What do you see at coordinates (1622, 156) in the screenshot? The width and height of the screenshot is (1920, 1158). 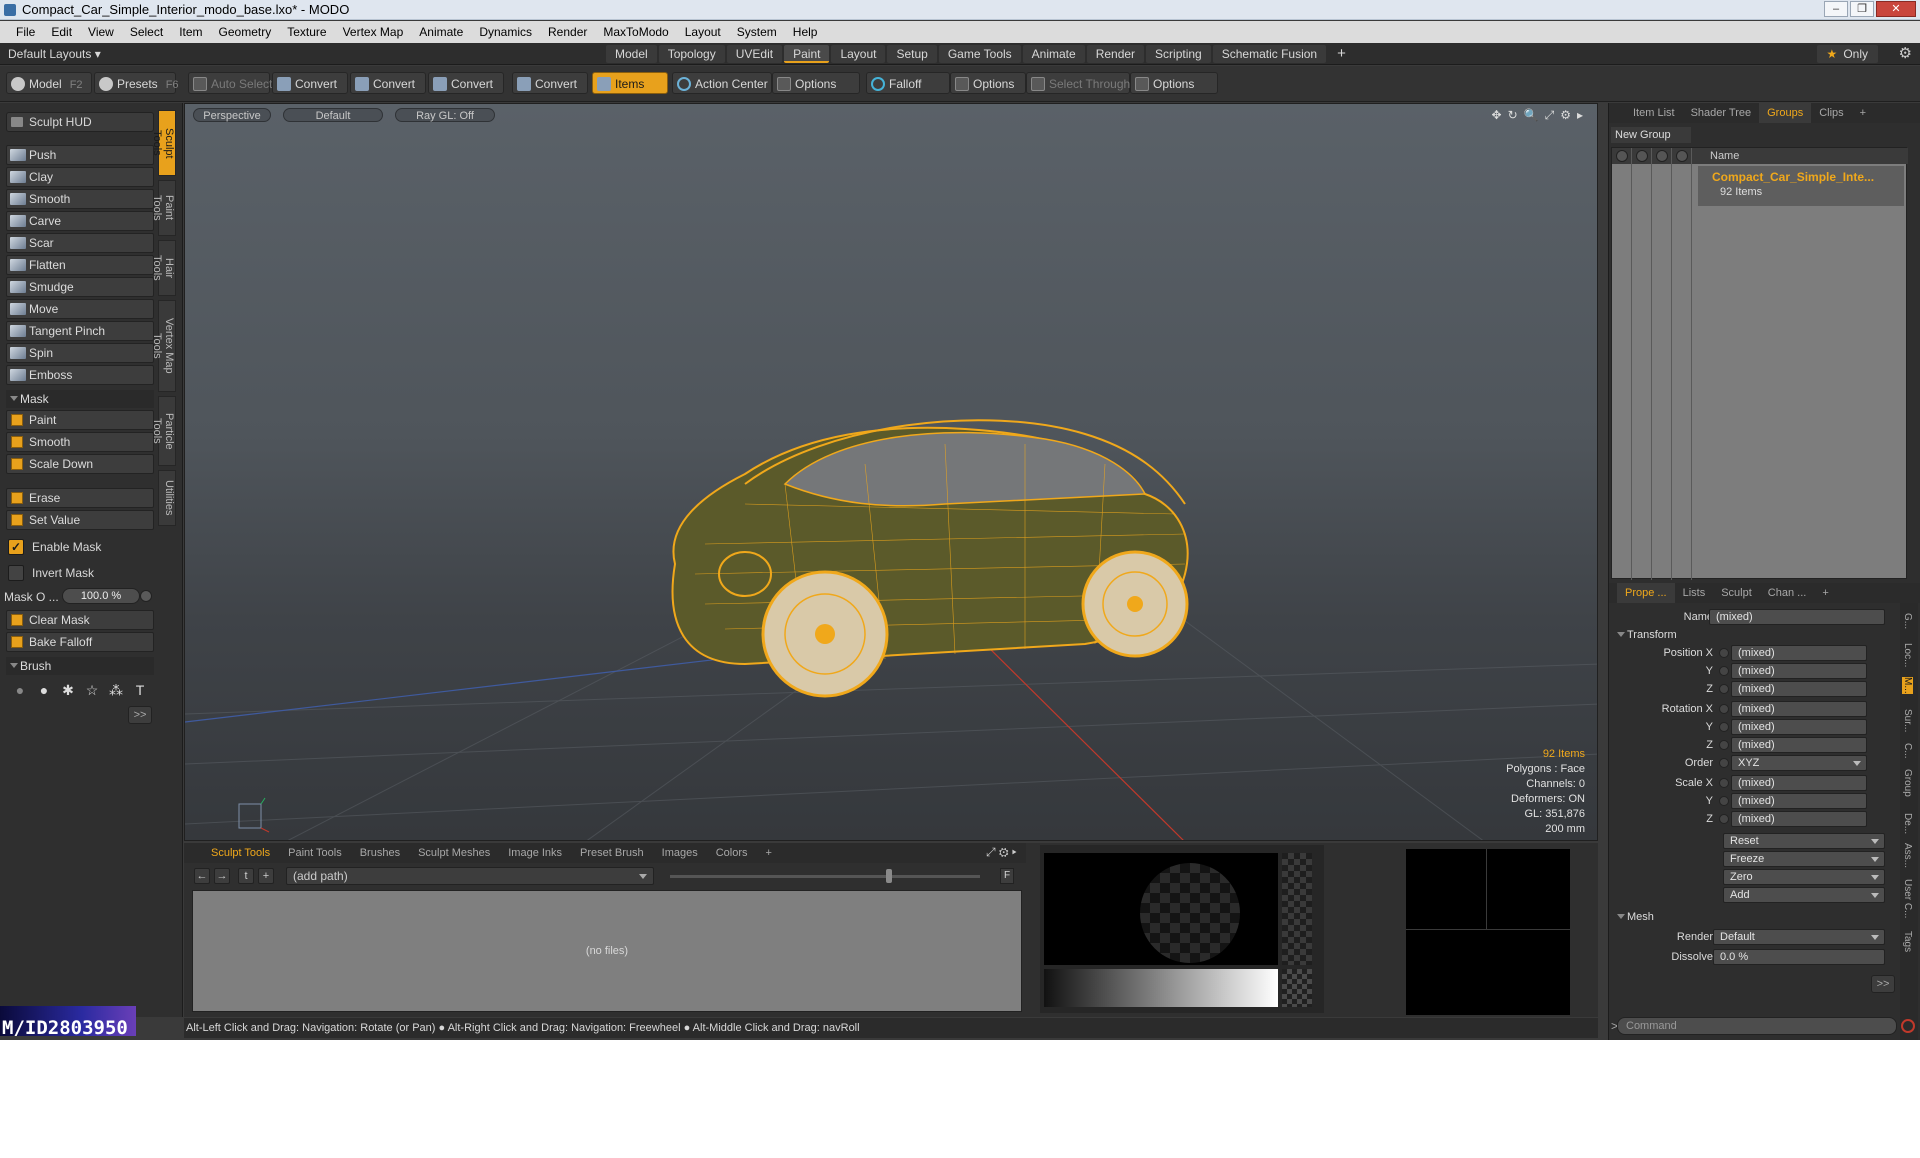 I see `eye-icon` at bounding box center [1622, 156].